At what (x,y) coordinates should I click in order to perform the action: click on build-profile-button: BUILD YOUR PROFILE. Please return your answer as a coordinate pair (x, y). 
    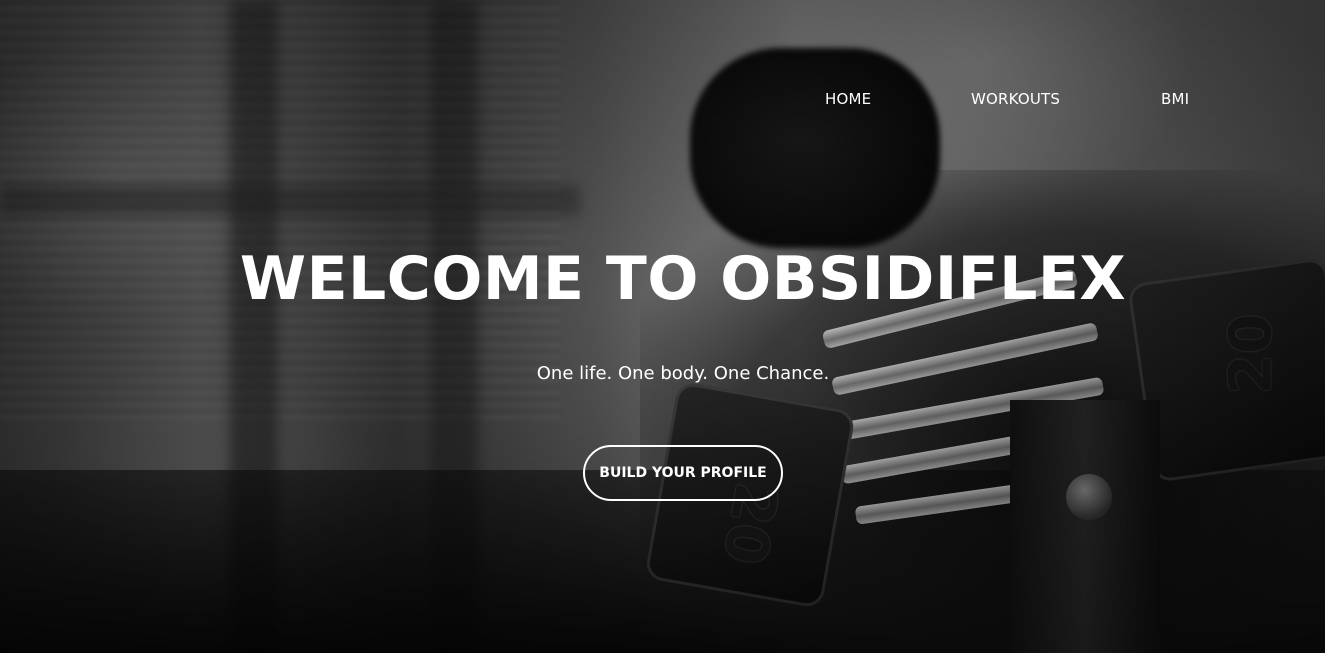
    Looking at the image, I should click on (683, 473).